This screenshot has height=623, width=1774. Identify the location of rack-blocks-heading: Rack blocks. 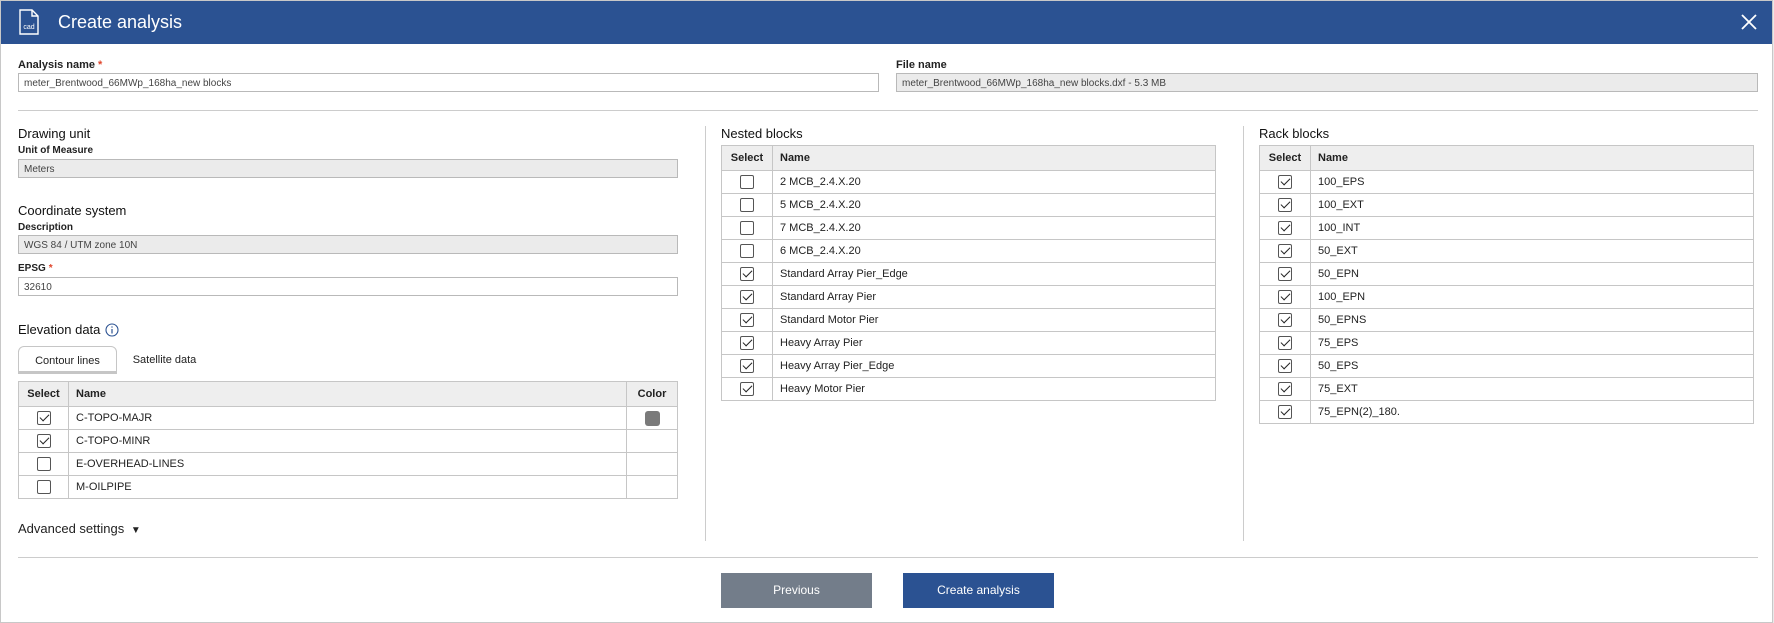
(1294, 133).